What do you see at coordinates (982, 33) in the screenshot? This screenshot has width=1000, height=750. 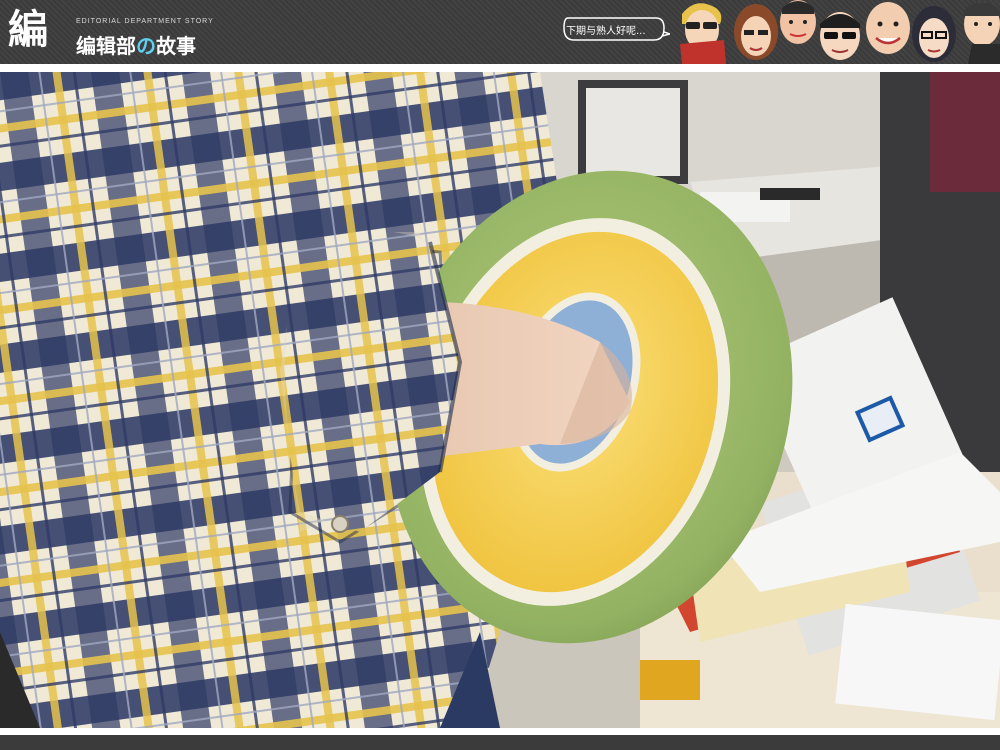 I see `cartoon-face-7-icon` at bounding box center [982, 33].